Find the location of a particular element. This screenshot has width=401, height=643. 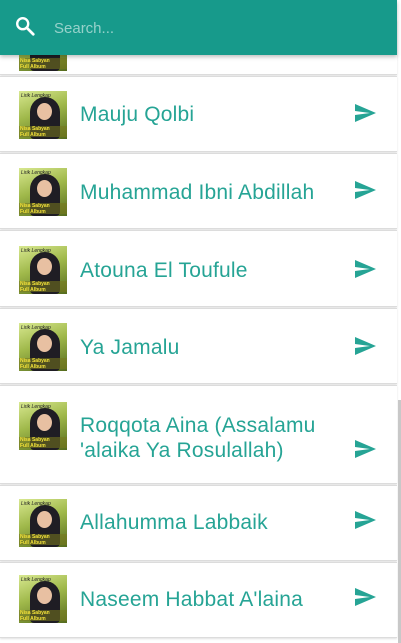

song-title: Mauju Qolbi is located at coordinates (137, 114).